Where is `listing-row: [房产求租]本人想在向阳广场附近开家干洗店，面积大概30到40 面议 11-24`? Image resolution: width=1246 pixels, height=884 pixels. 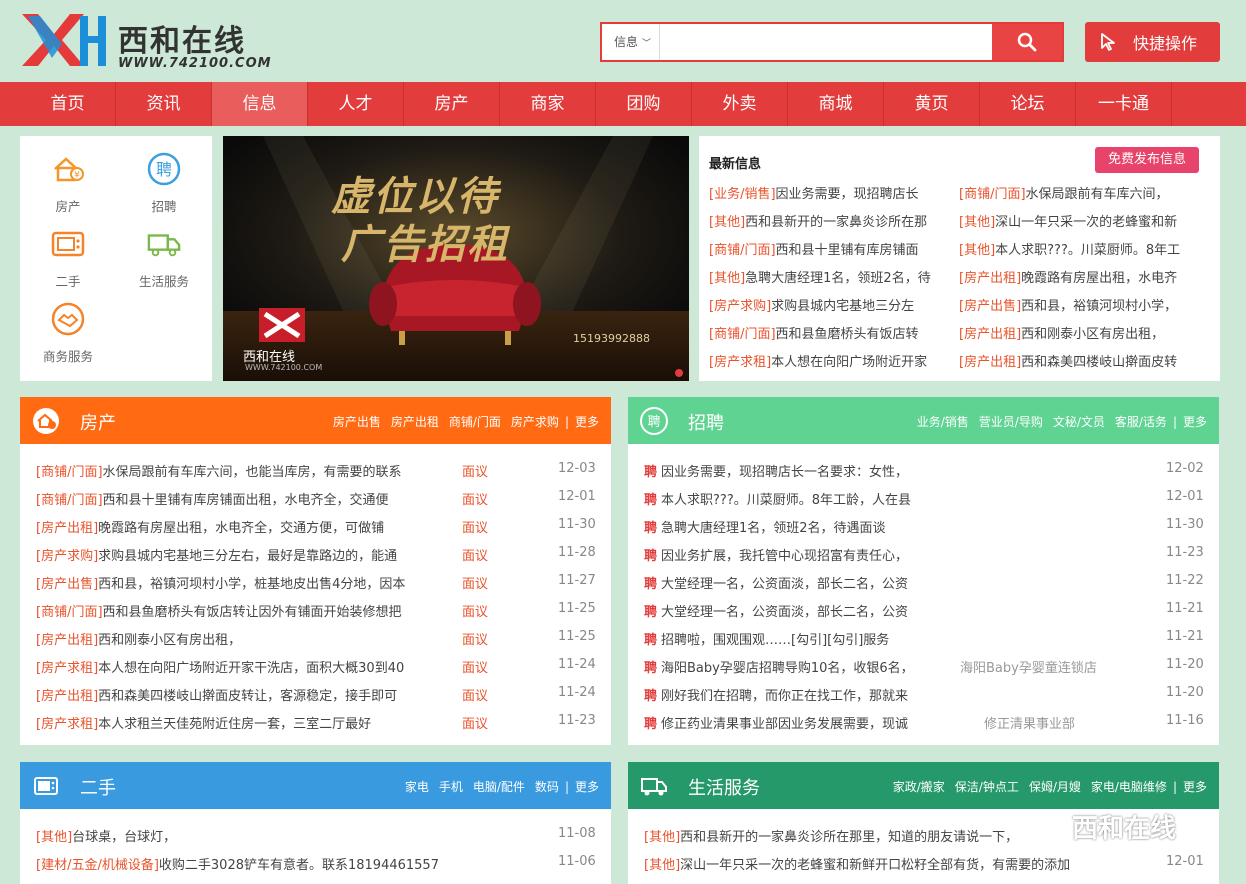
listing-row: [房产求租]本人想在向阳广场附近开家干洗店，面积大概30到40 面议 11-24 is located at coordinates (316, 666).